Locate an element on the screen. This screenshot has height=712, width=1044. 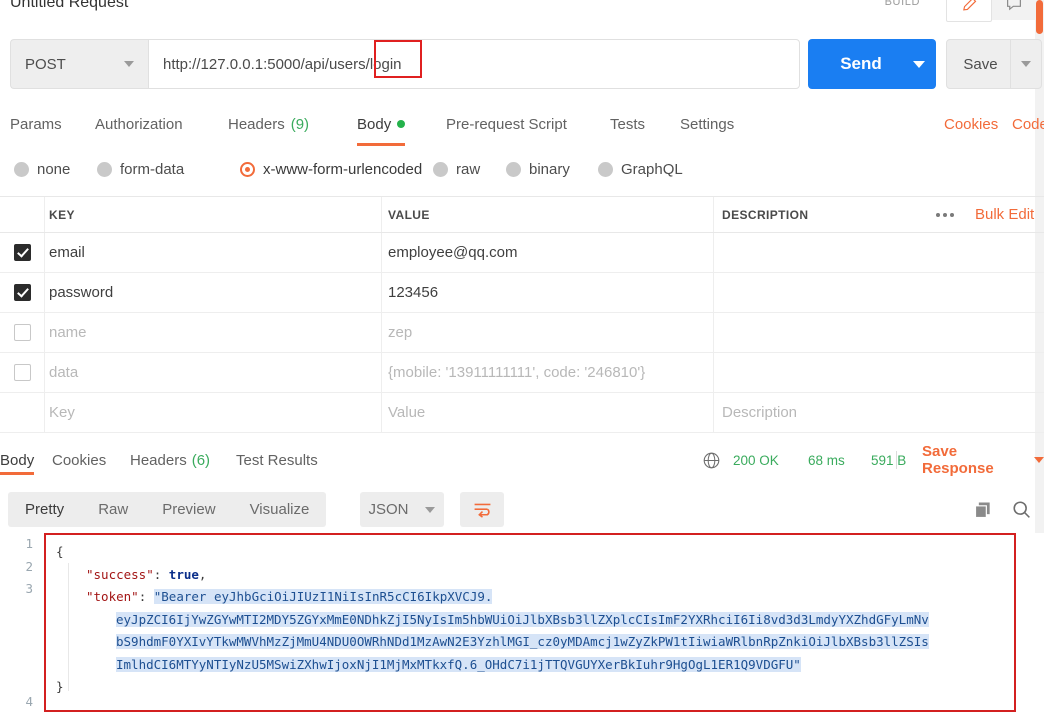
row-value-input: employee@qq.com is located at coordinates (547, 252).